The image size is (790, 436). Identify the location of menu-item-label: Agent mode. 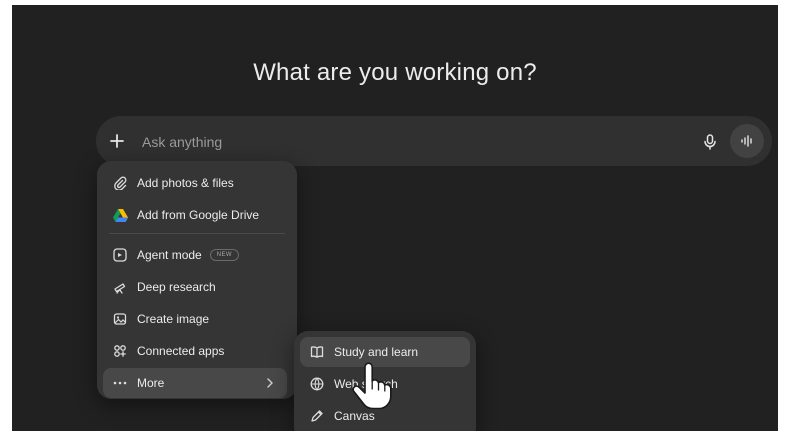
(169, 255).